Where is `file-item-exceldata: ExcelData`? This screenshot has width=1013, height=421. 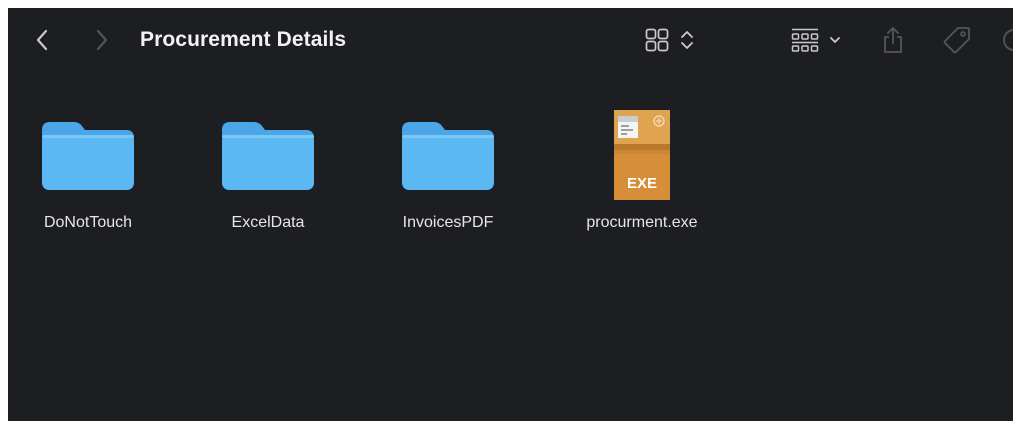
file-item-exceldata: ExcelData is located at coordinates (268, 178).